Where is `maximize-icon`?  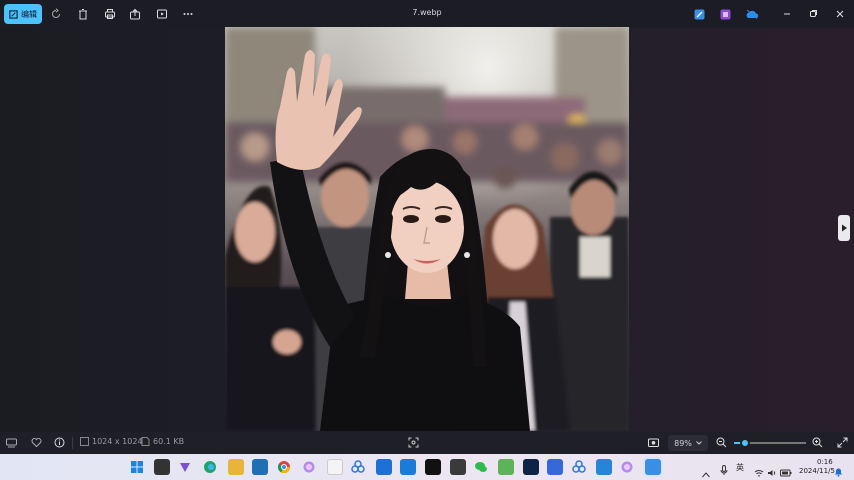 maximize-icon is located at coordinates (813, 14).